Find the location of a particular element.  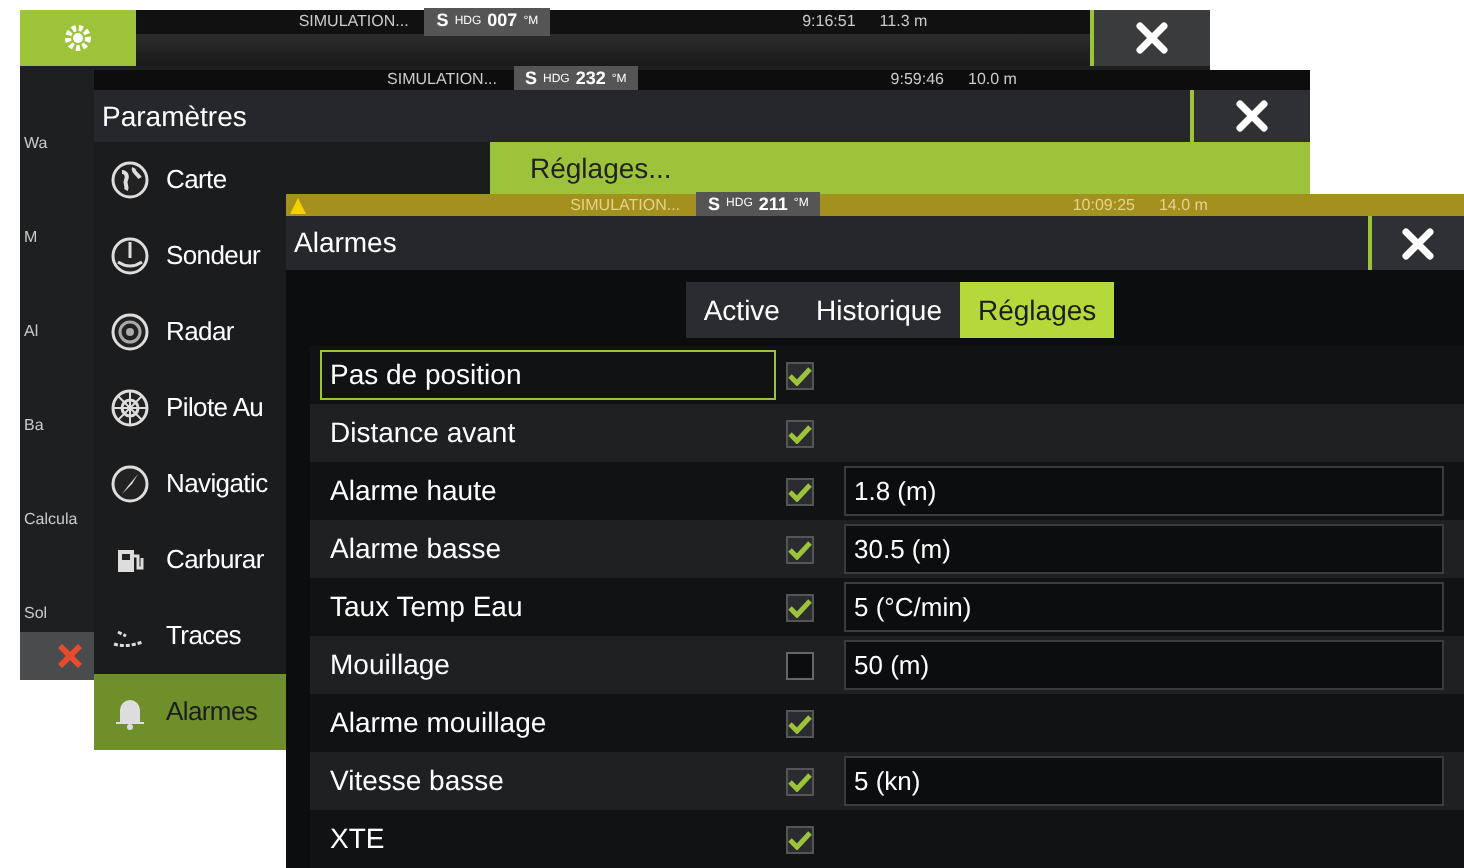

menu-item-label: Sondeur is located at coordinates (213, 256).